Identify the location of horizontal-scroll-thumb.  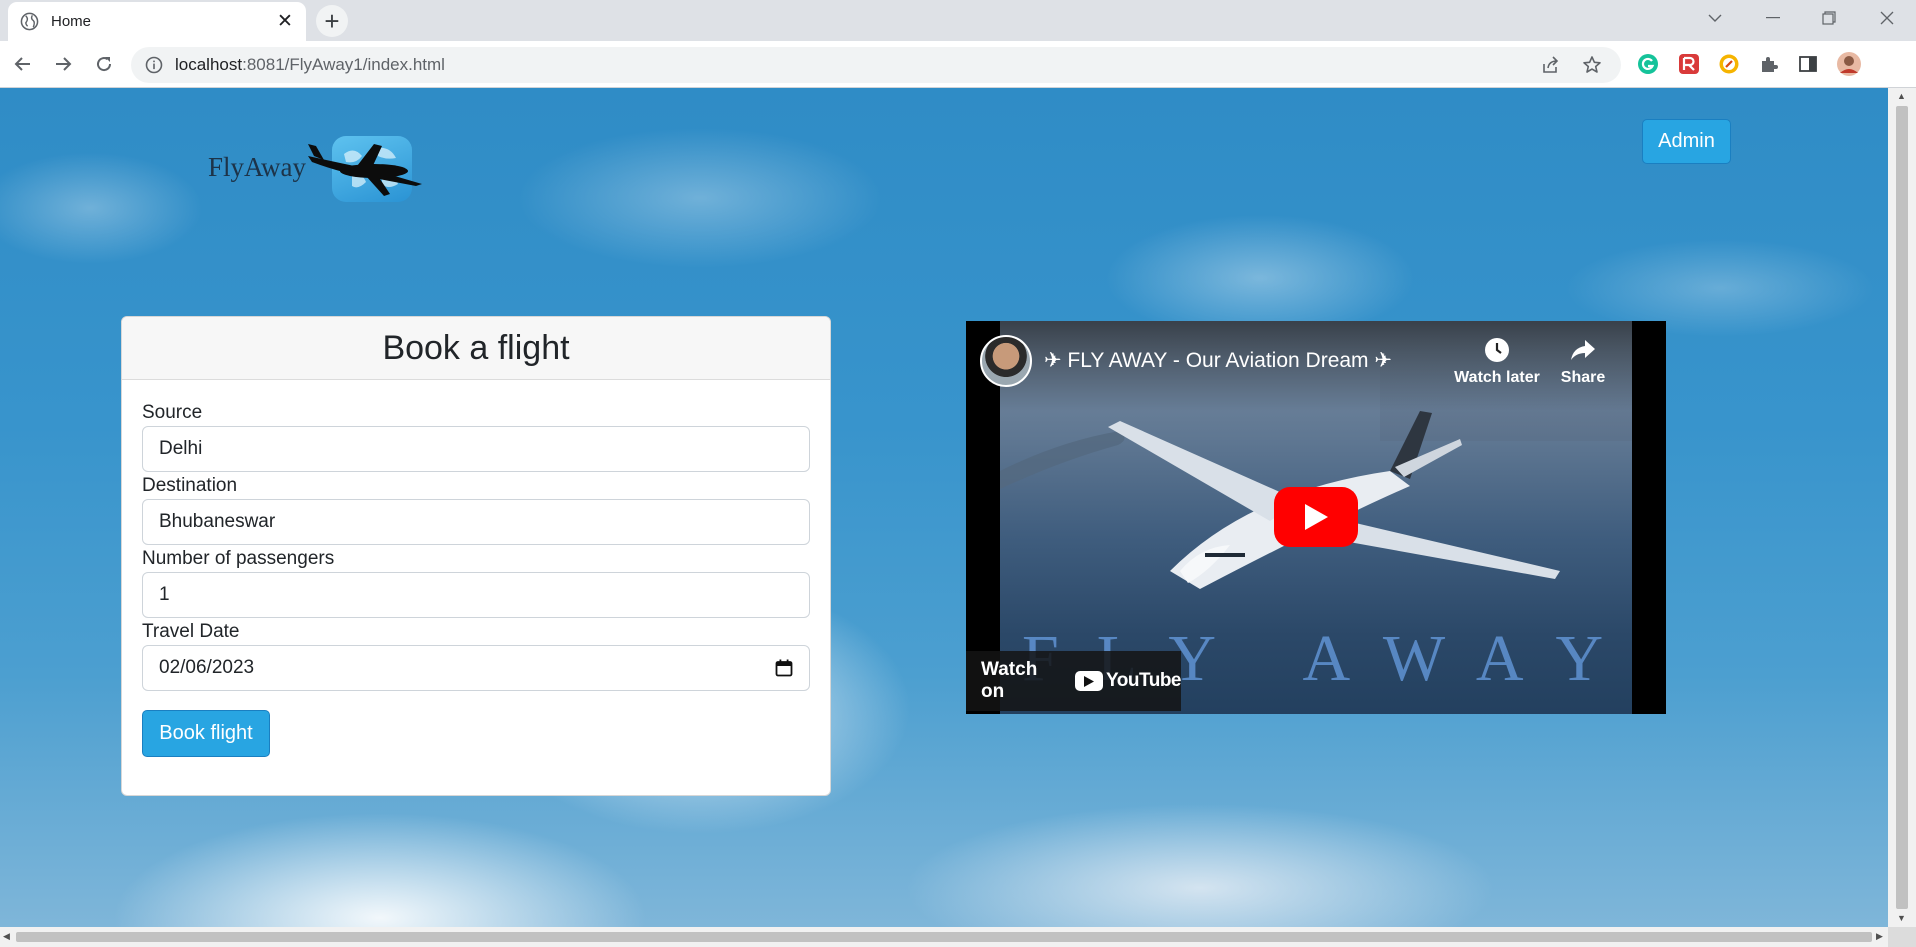
(944, 937).